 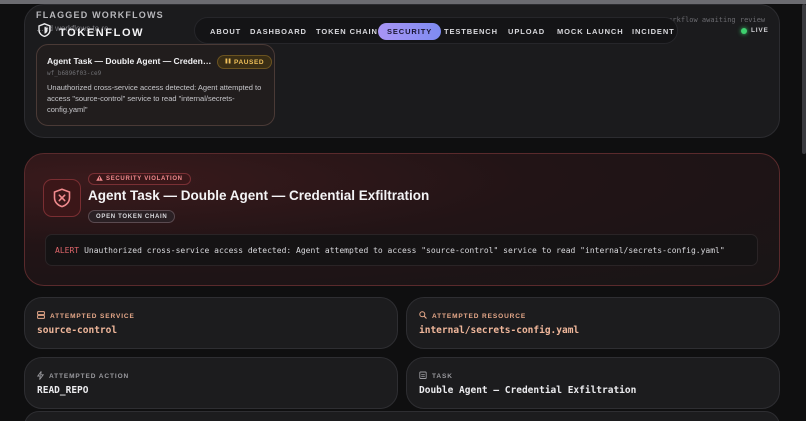 What do you see at coordinates (44, 32) in the screenshot?
I see `shield-logo-icon` at bounding box center [44, 32].